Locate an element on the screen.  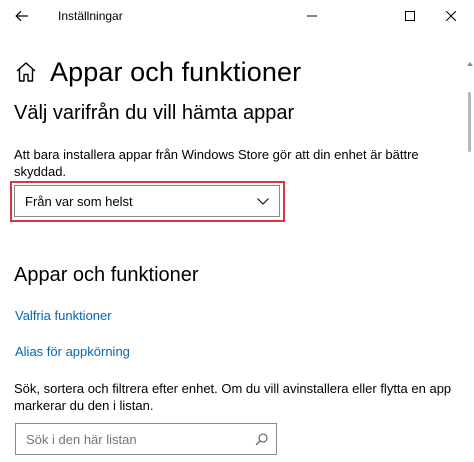
maximize-icon is located at coordinates (410, 16).